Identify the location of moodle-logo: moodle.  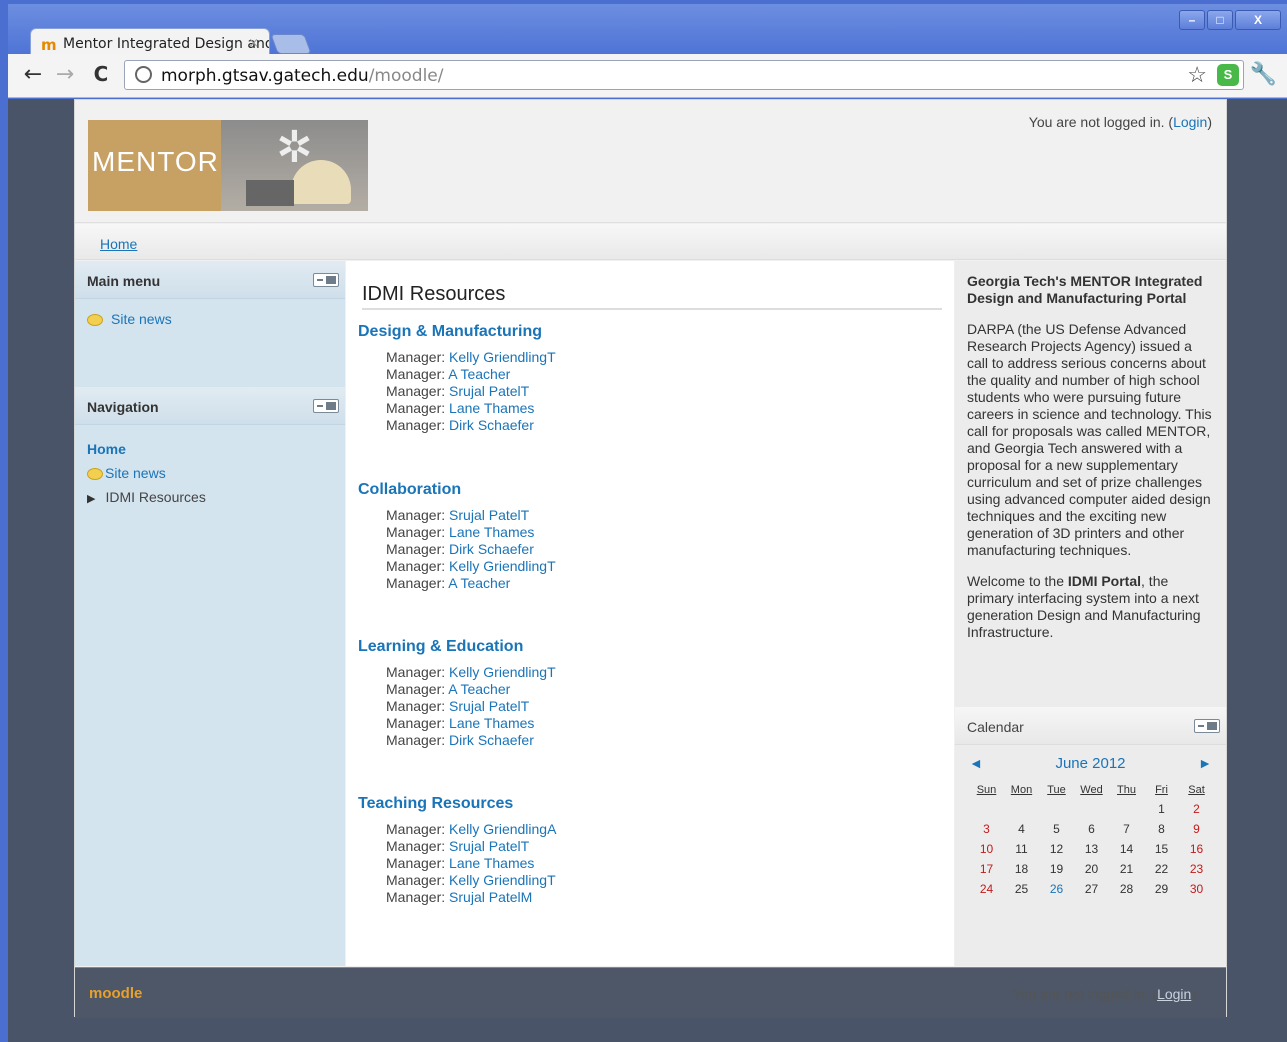
(115, 993).